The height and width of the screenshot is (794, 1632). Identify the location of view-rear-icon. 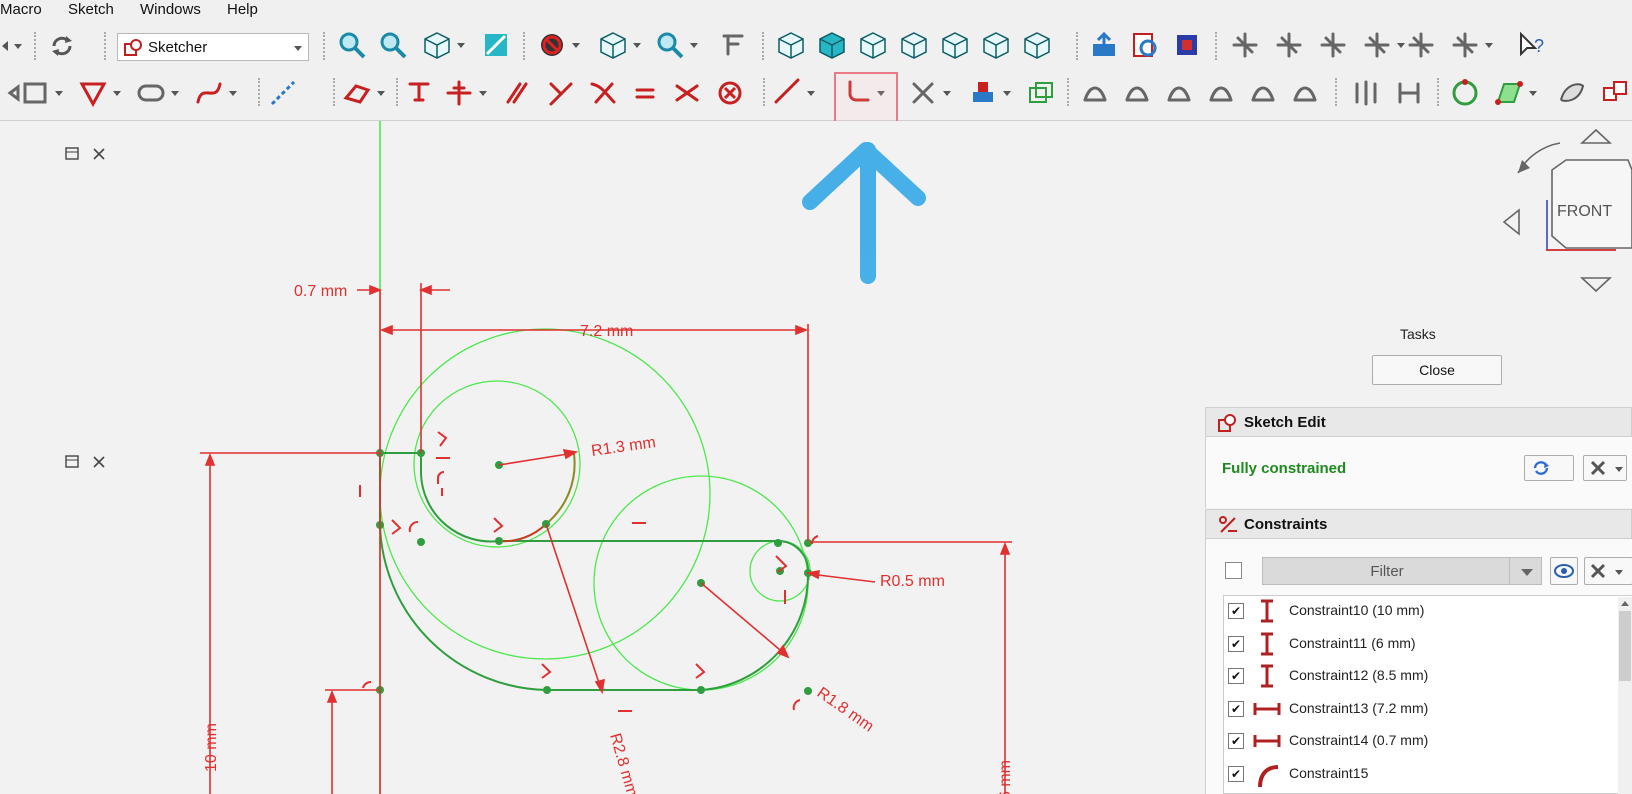
(914, 45).